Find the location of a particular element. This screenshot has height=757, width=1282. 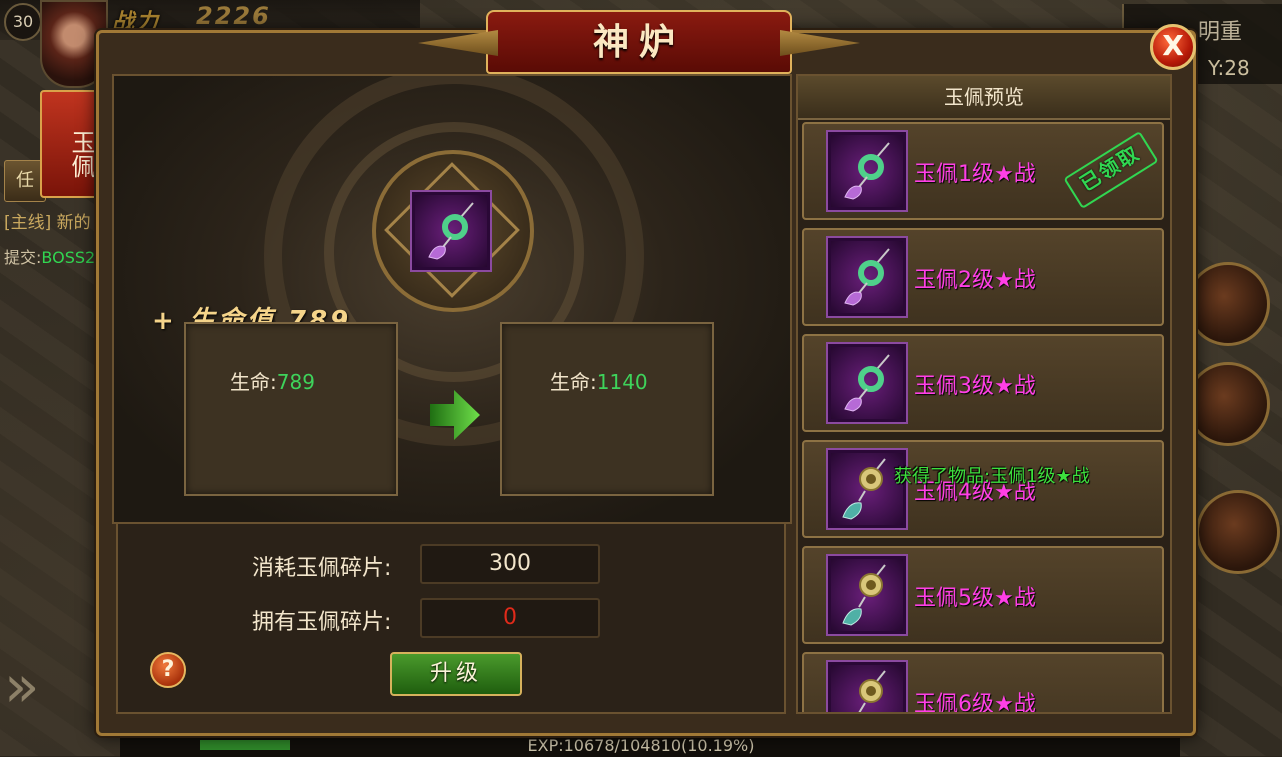

next-stat-label: 生命: is located at coordinates (573, 382).